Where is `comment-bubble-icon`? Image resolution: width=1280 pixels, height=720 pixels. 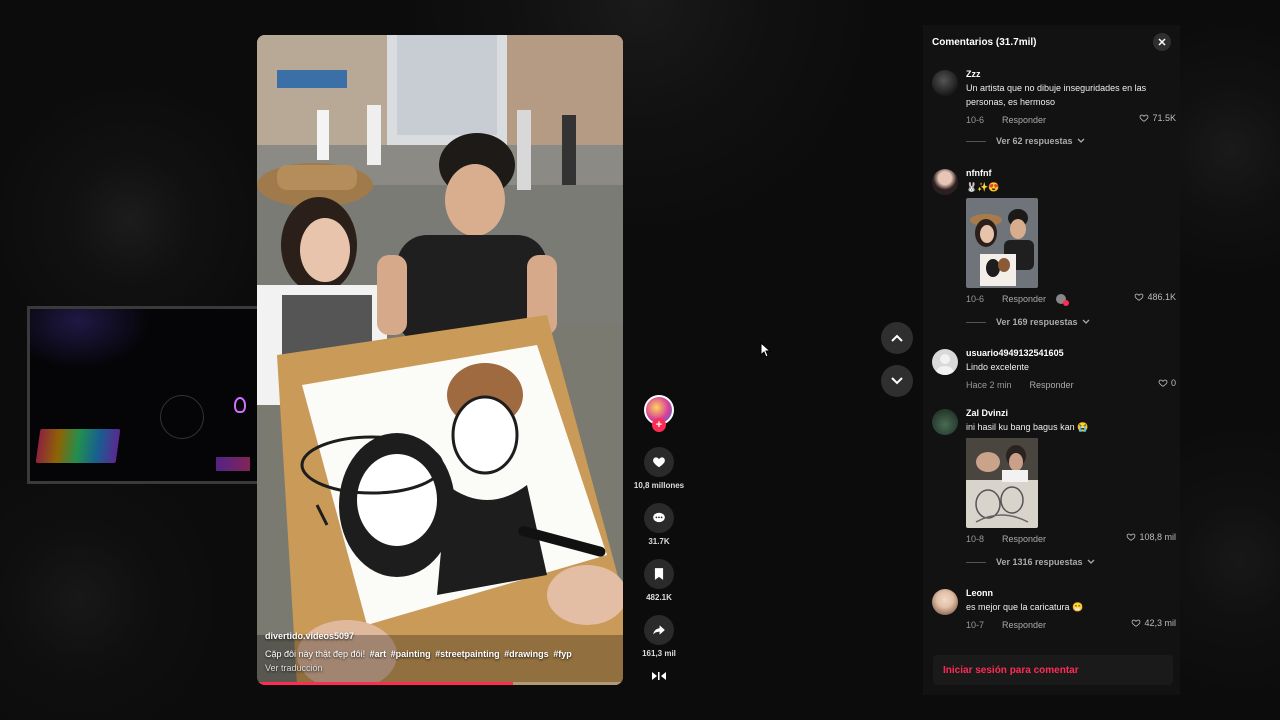
comment-bubble-icon is located at coordinates (659, 517).